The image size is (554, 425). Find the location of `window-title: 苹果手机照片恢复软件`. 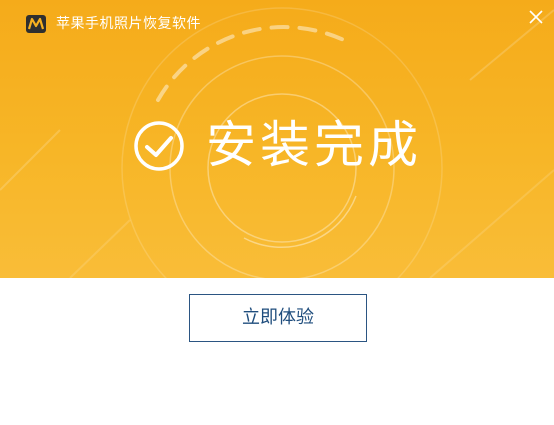

window-title: 苹果手机照片恢复软件 is located at coordinates (128, 24).